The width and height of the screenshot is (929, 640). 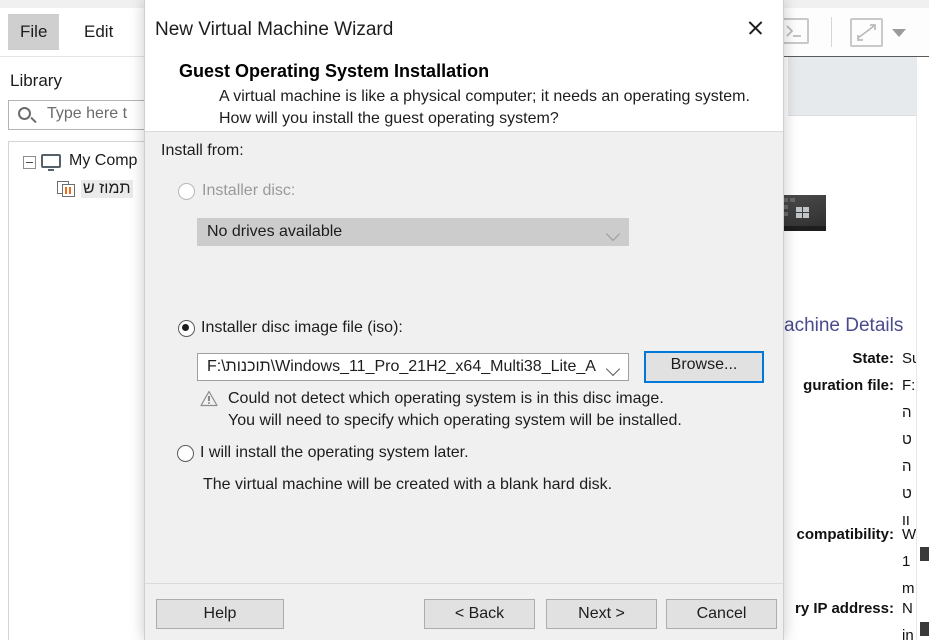 I want to click on detail-value-12: in, so click(x=908, y=633).